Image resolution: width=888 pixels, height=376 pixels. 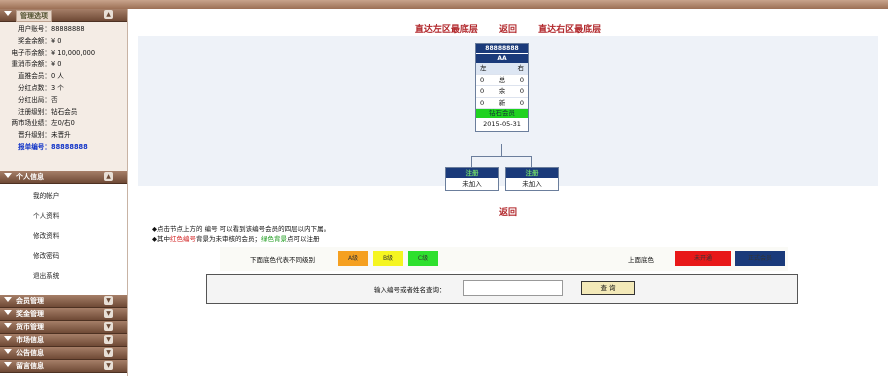 I want to click on color-legend: 下面底色代表不同级别 A级 B级 C级 上面底色 未开通 正式会员, so click(x=504, y=259).